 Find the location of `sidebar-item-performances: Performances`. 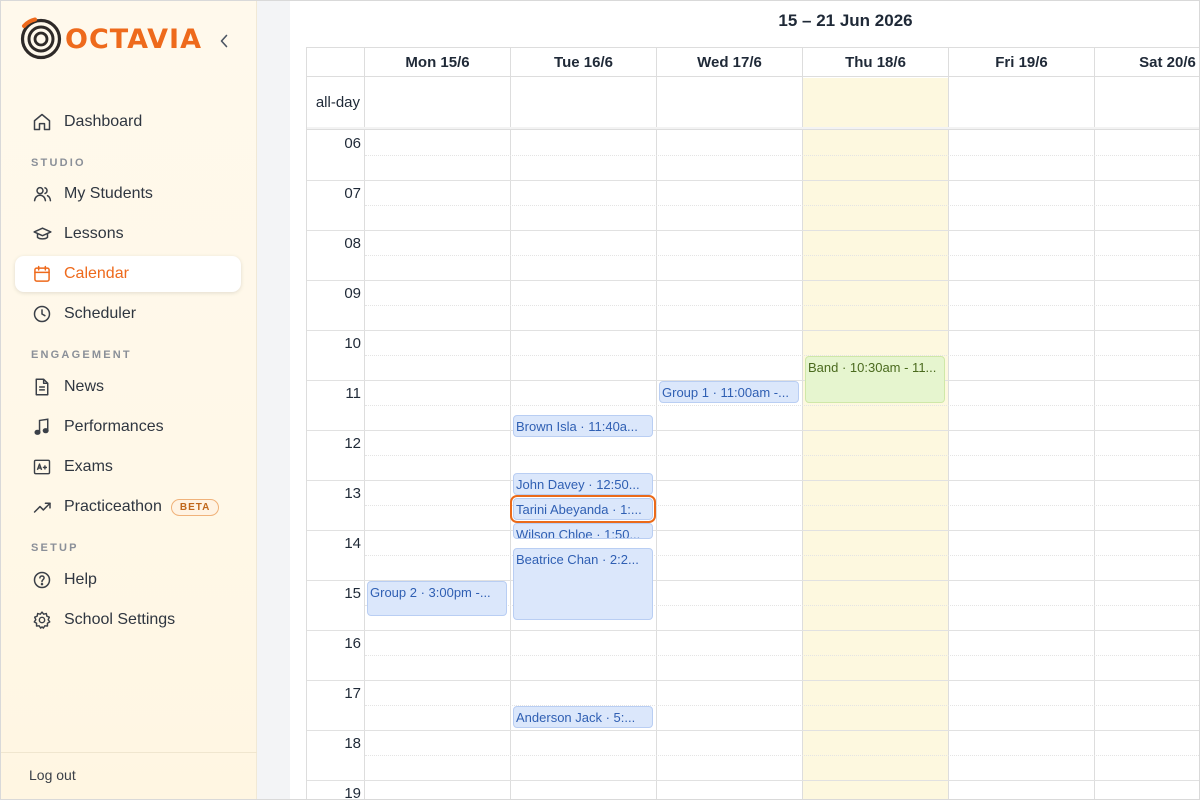

sidebar-item-performances: Performances is located at coordinates (128, 427).